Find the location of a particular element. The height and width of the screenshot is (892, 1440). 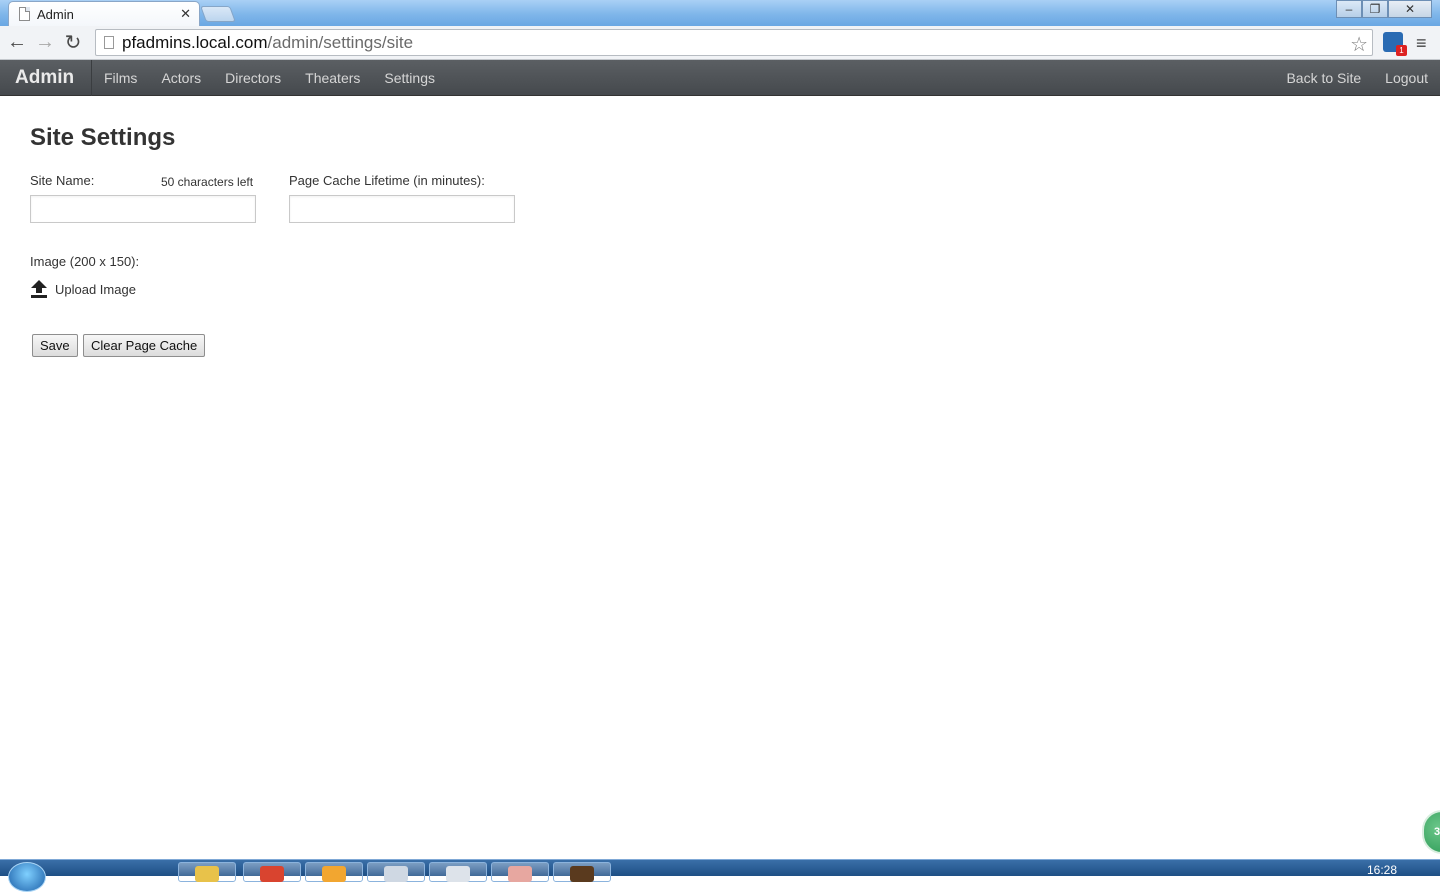

window-controls: – ❐ ✕ is located at coordinates (1384, 9).